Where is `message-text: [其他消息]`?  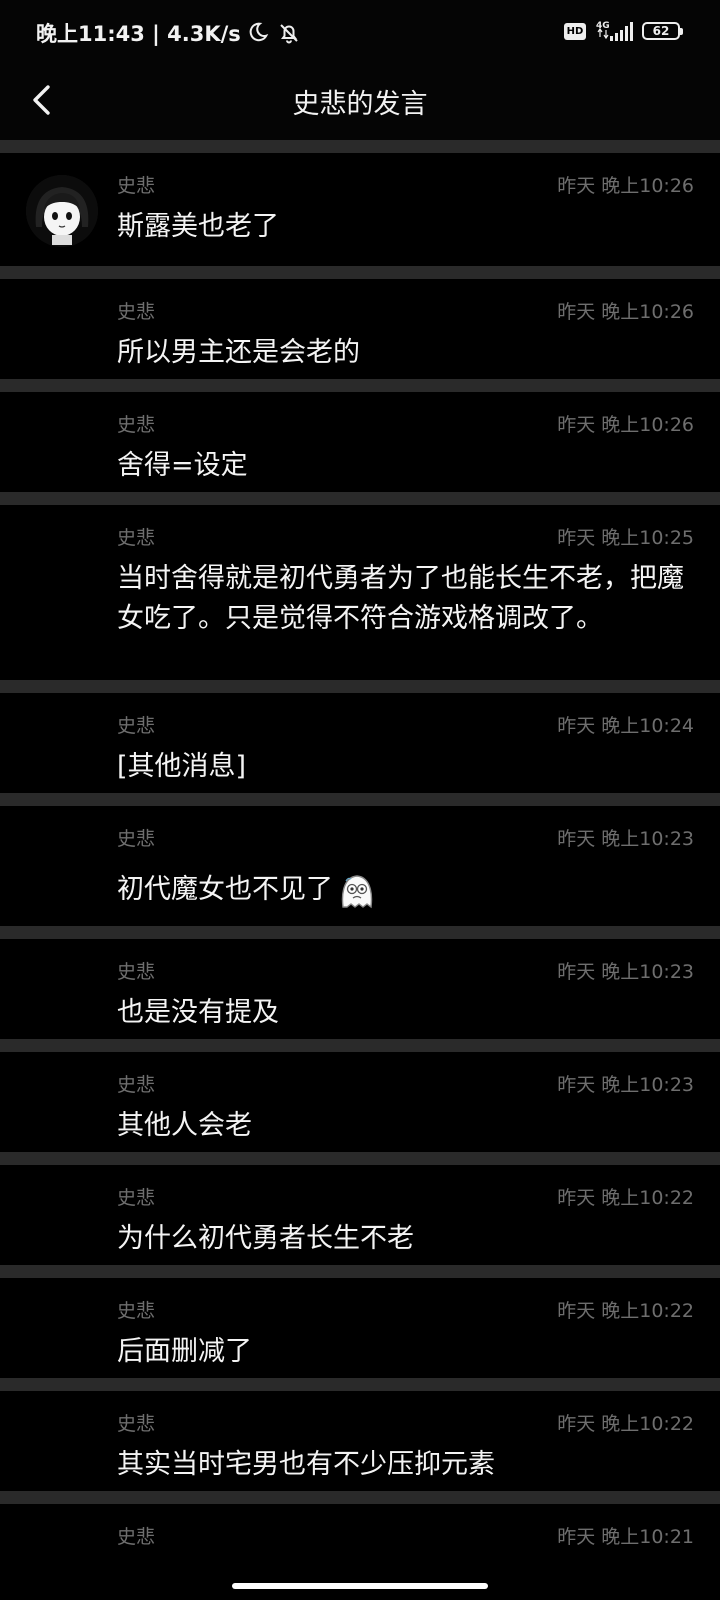
message-text: [其他消息] is located at coordinates (182, 766).